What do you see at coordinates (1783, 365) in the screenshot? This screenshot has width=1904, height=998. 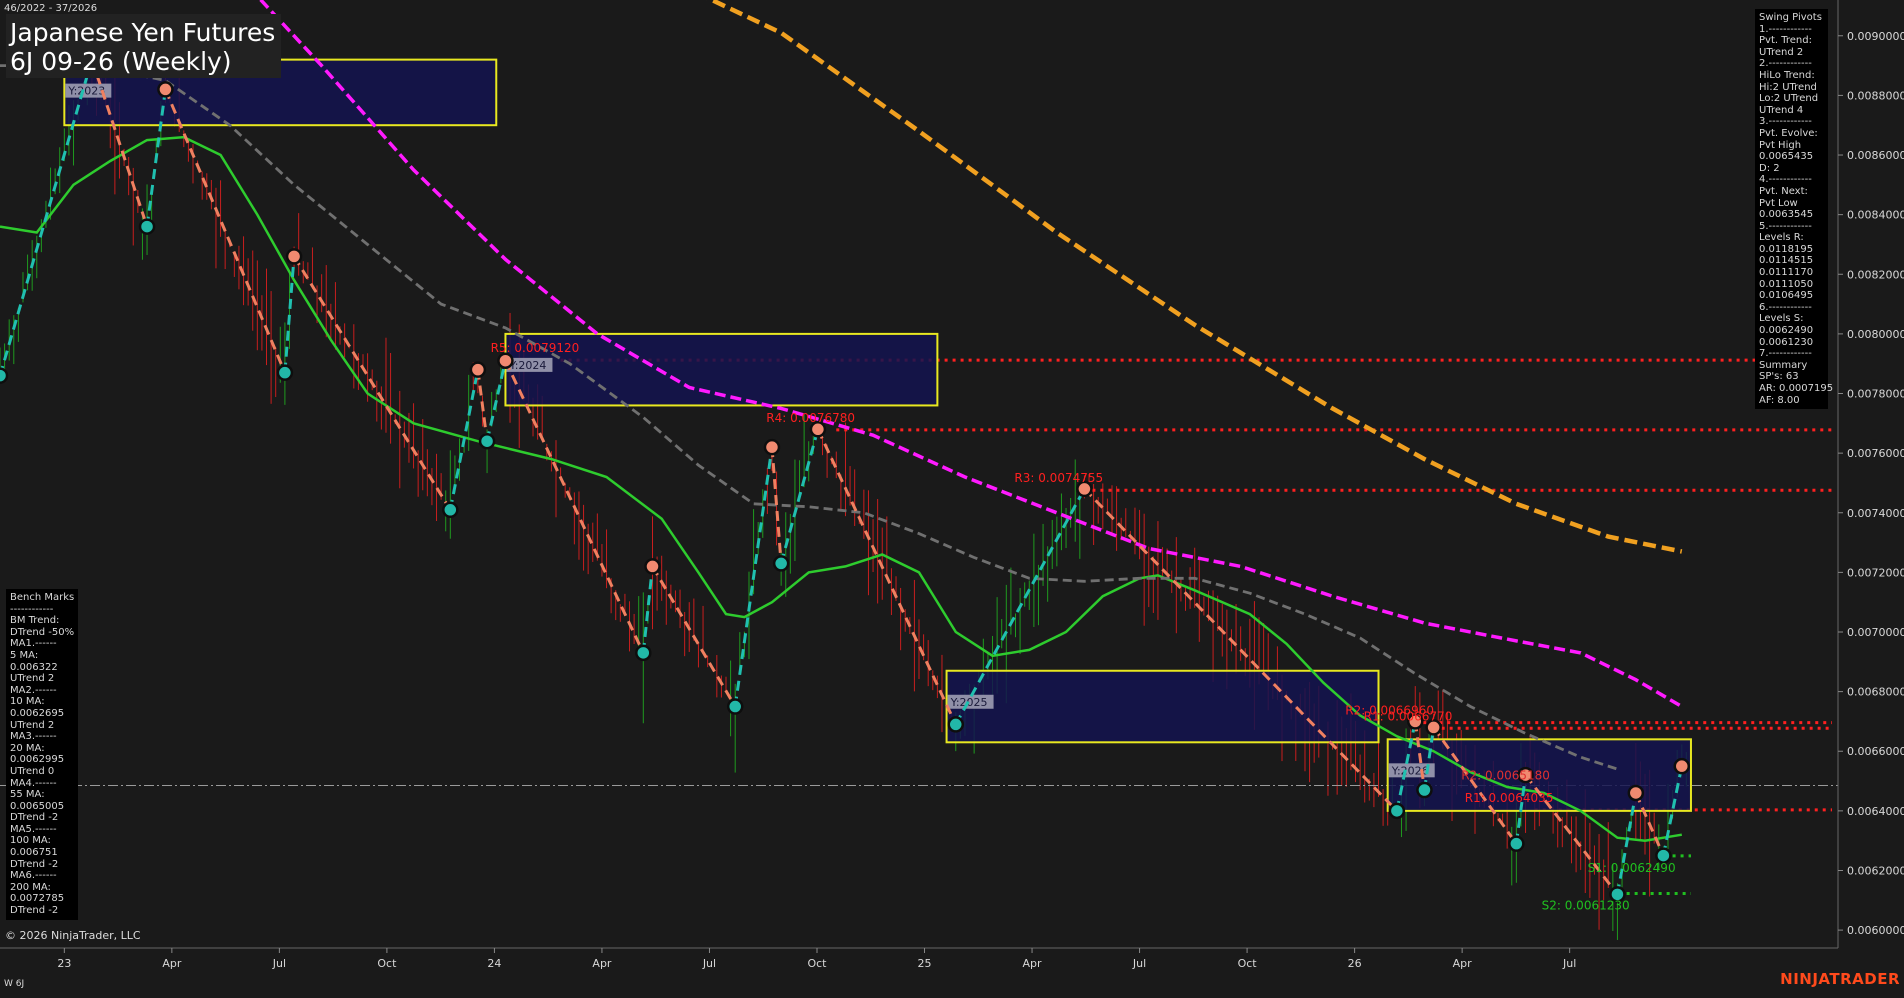 I see `panel-line: Summary` at bounding box center [1783, 365].